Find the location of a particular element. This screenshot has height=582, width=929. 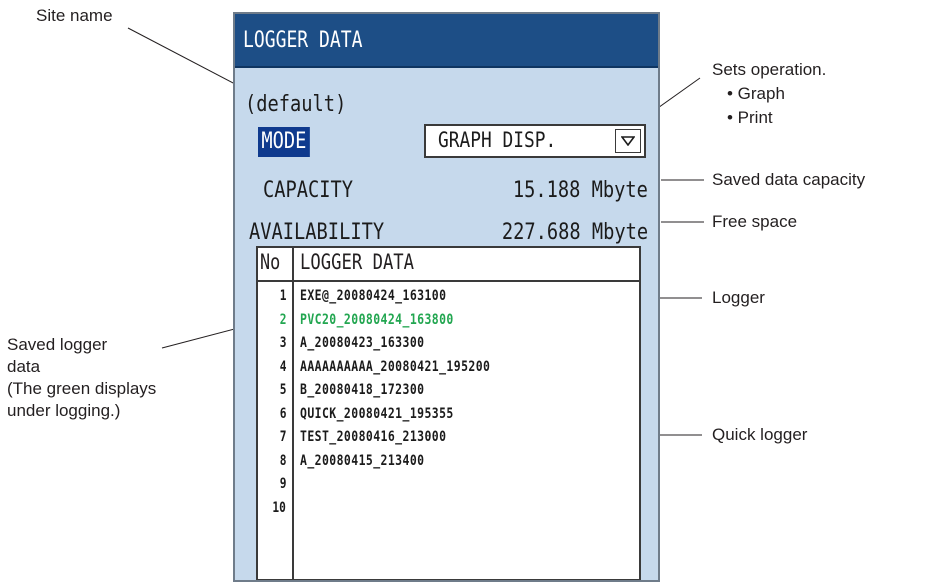

capacity-label: CAPACITY is located at coordinates (308, 190).